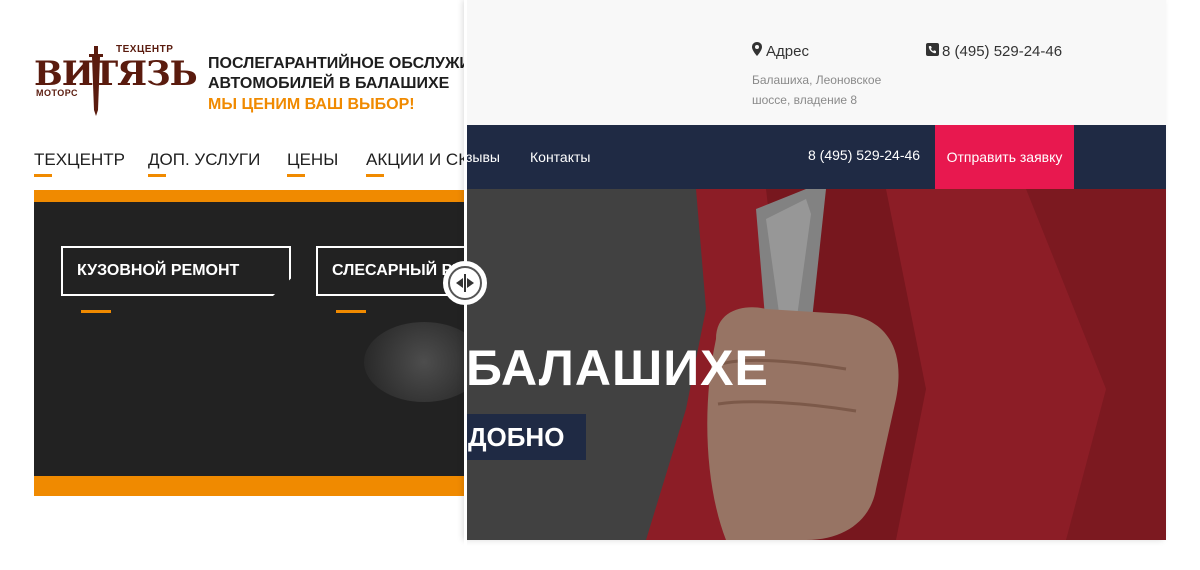  What do you see at coordinates (79, 159) in the screenshot?
I see `old-nav-label: ТЕХЦЕНТР` at bounding box center [79, 159].